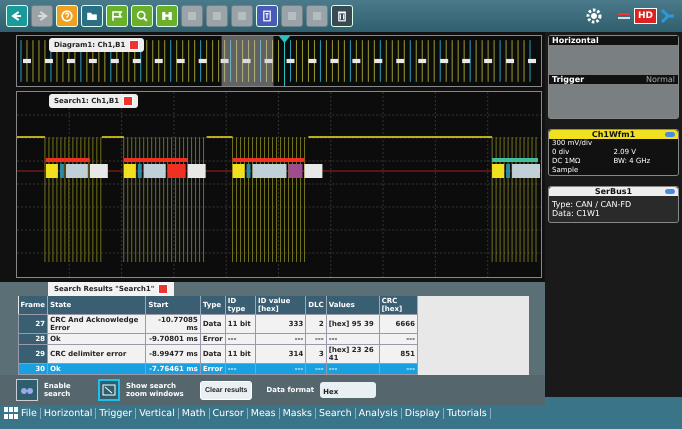 This screenshot has width=682, height=429. What do you see at coordinates (68, 413) in the screenshot?
I see `menu-item: Horizontal` at bounding box center [68, 413].